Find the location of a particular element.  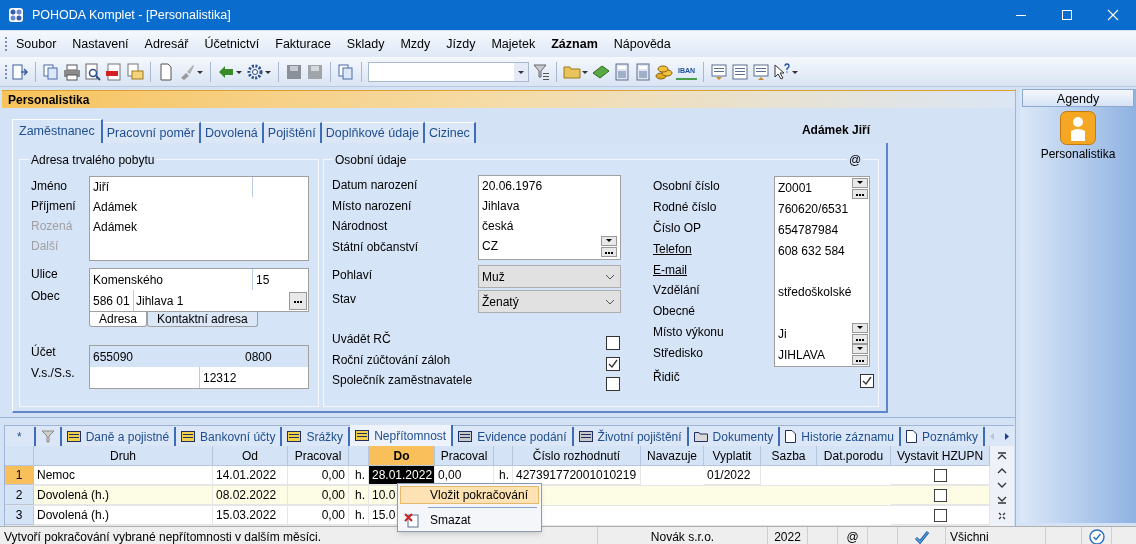

table-cell: 08.02.2022 is located at coordinates (250, 495).